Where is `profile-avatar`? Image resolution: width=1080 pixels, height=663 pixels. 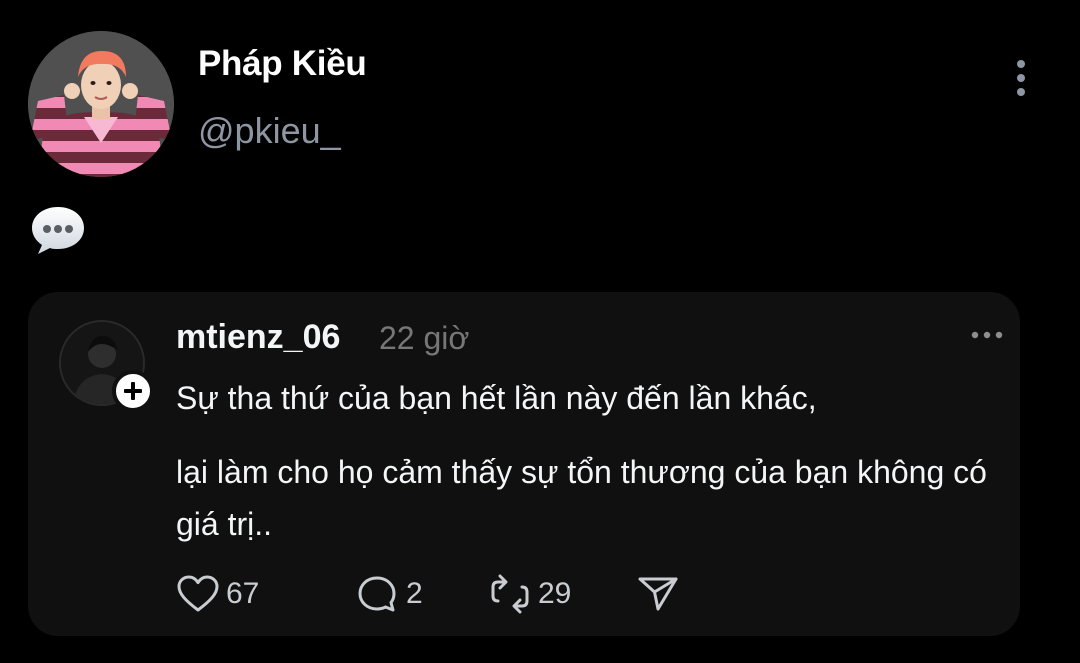 profile-avatar is located at coordinates (101, 104).